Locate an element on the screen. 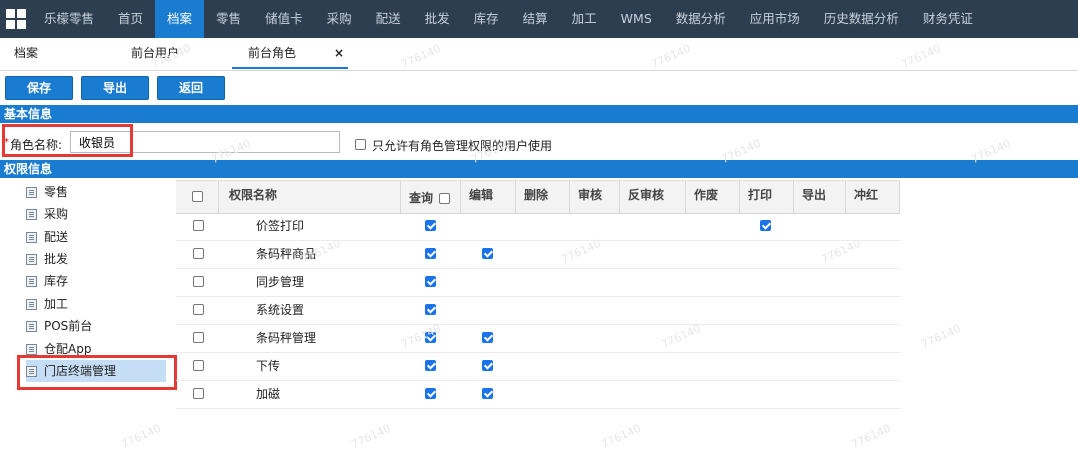  tree-item-label: 配送 is located at coordinates (56, 237).